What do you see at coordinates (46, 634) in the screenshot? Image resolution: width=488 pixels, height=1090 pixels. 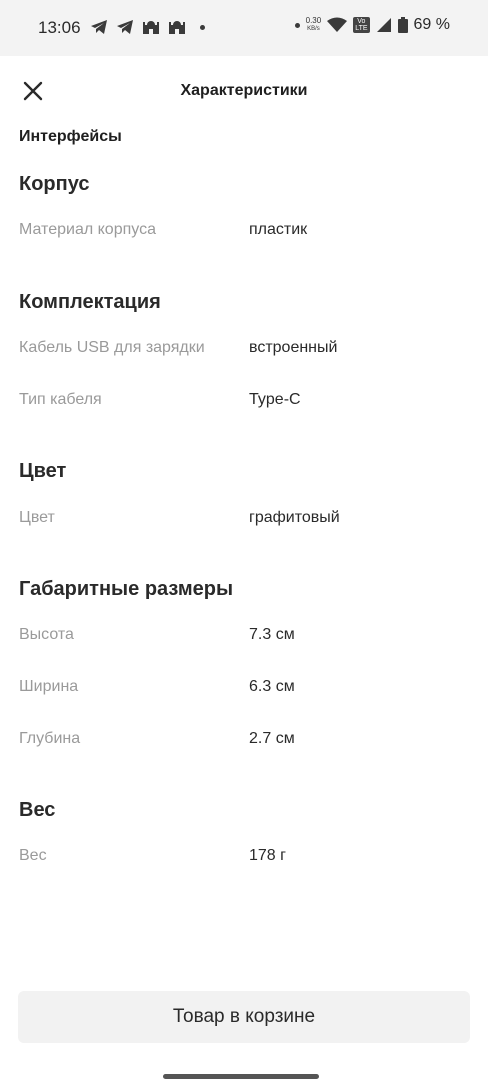 I see `spec-label: Высота` at bounding box center [46, 634].